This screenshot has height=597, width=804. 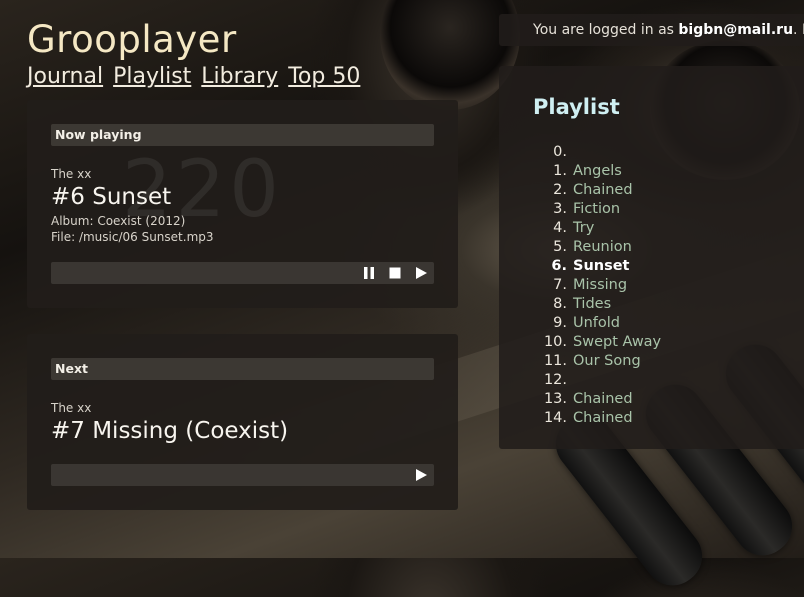 I want to click on login-status: You are logged in as bigbn@mail.ru. L, so click(x=651, y=30).